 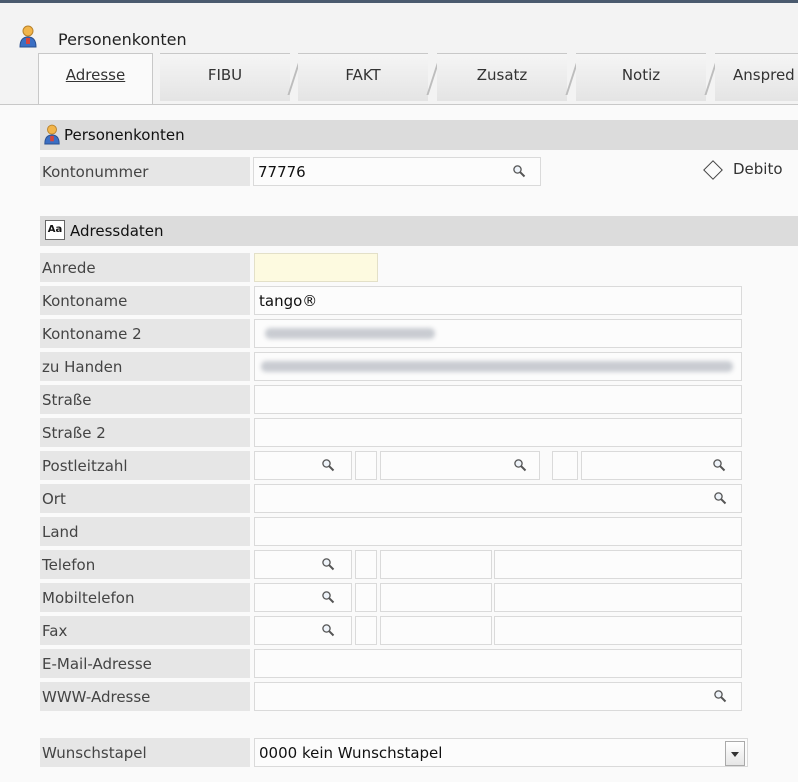 What do you see at coordinates (618, 630) in the screenshot?
I see `fax-number-field` at bounding box center [618, 630].